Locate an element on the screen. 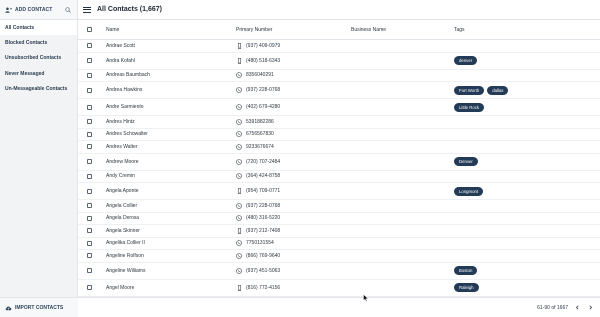 This screenshot has width=600, height=317. add-contact-button: ADD CONTACT is located at coordinates (28, 10).